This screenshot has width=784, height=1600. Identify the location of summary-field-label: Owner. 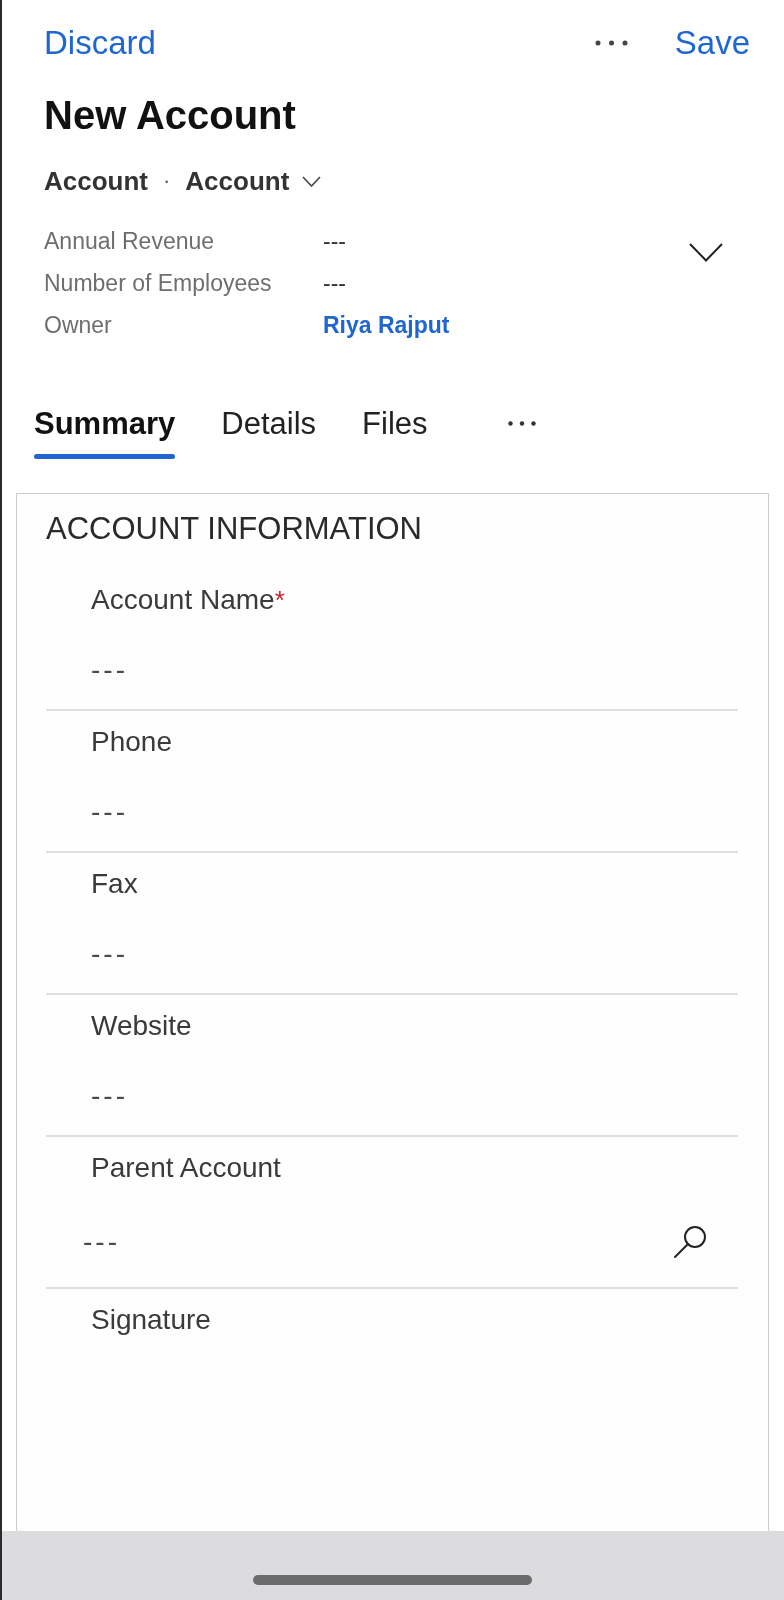
(78, 325).